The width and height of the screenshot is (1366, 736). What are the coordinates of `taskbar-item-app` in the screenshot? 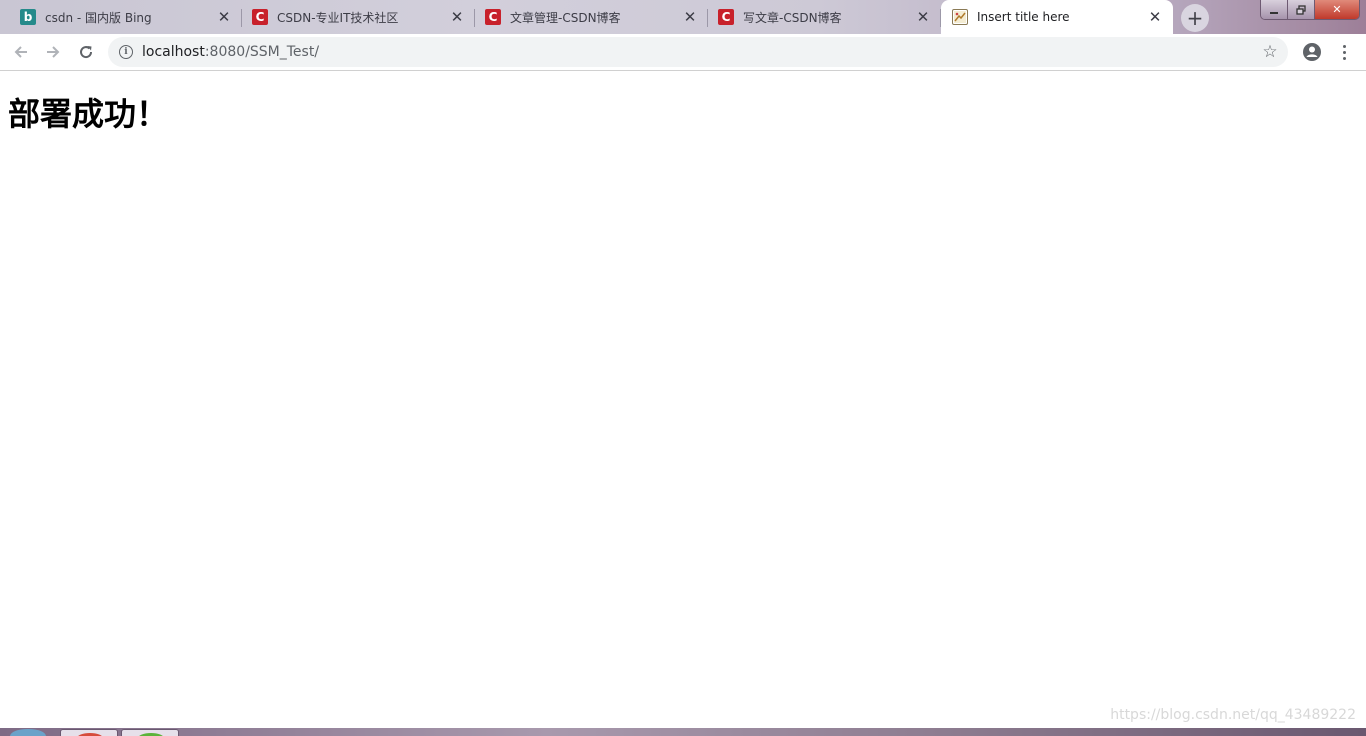 It's located at (150, 732).